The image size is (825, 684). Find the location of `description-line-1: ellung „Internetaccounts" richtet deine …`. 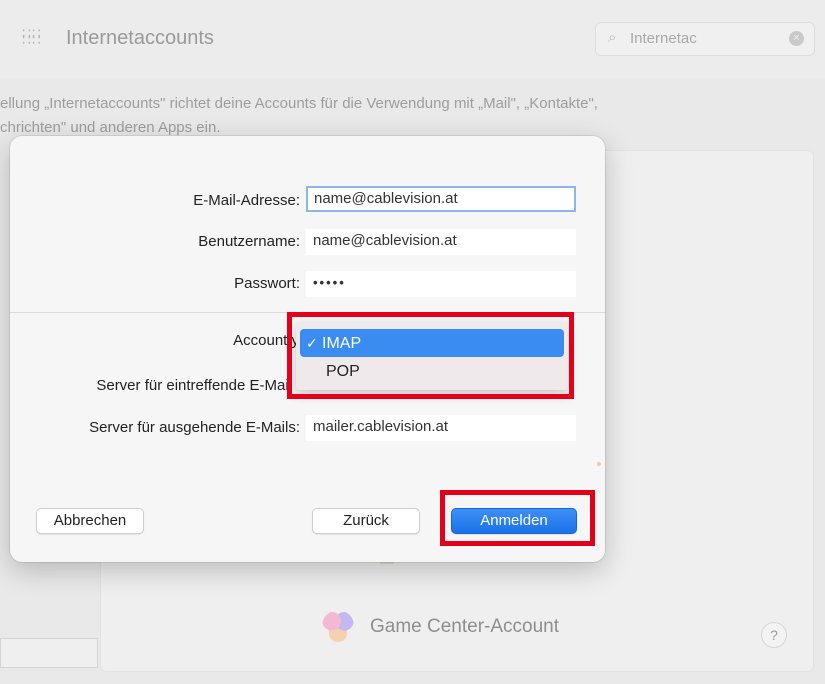

description-line-1: ellung „Internetaccounts" richtet deine … is located at coordinates (299, 103).